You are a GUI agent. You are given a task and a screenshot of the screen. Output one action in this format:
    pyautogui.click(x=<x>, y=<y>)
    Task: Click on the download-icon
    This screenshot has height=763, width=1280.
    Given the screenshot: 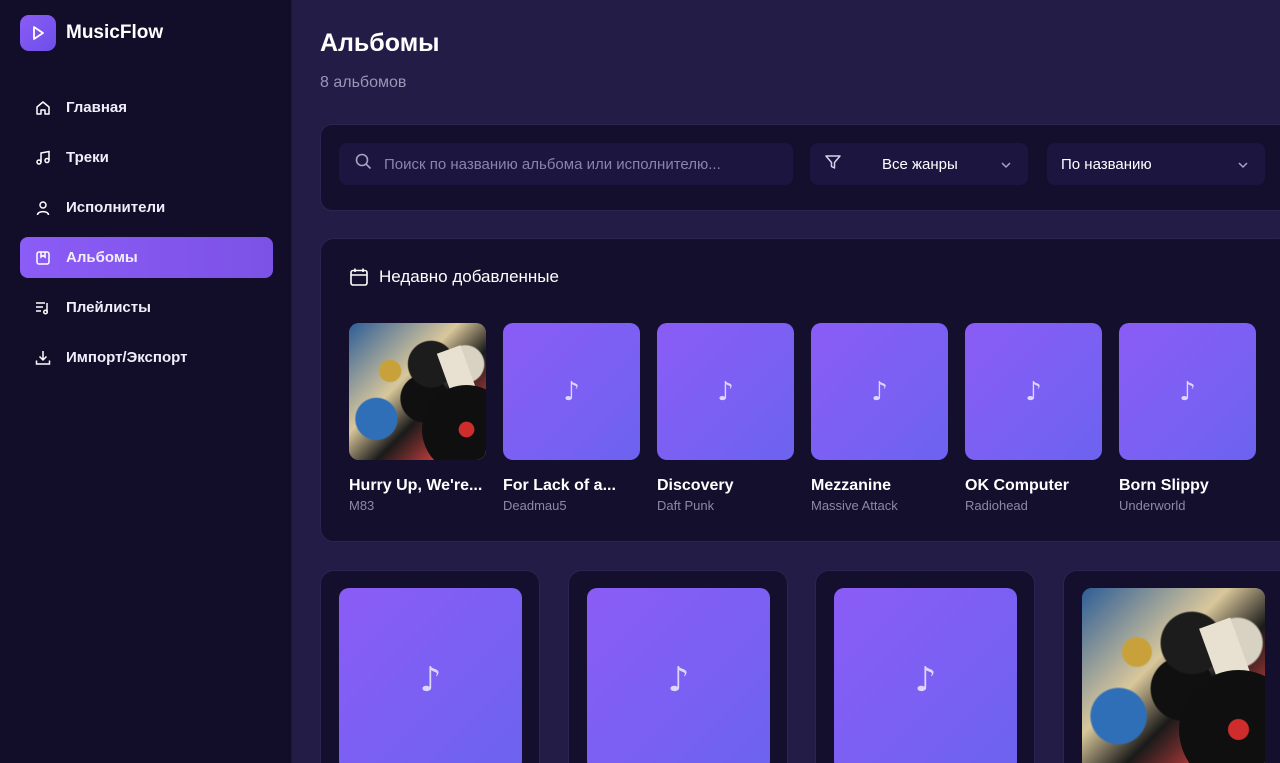 What is the action you would take?
    pyautogui.click(x=43, y=358)
    